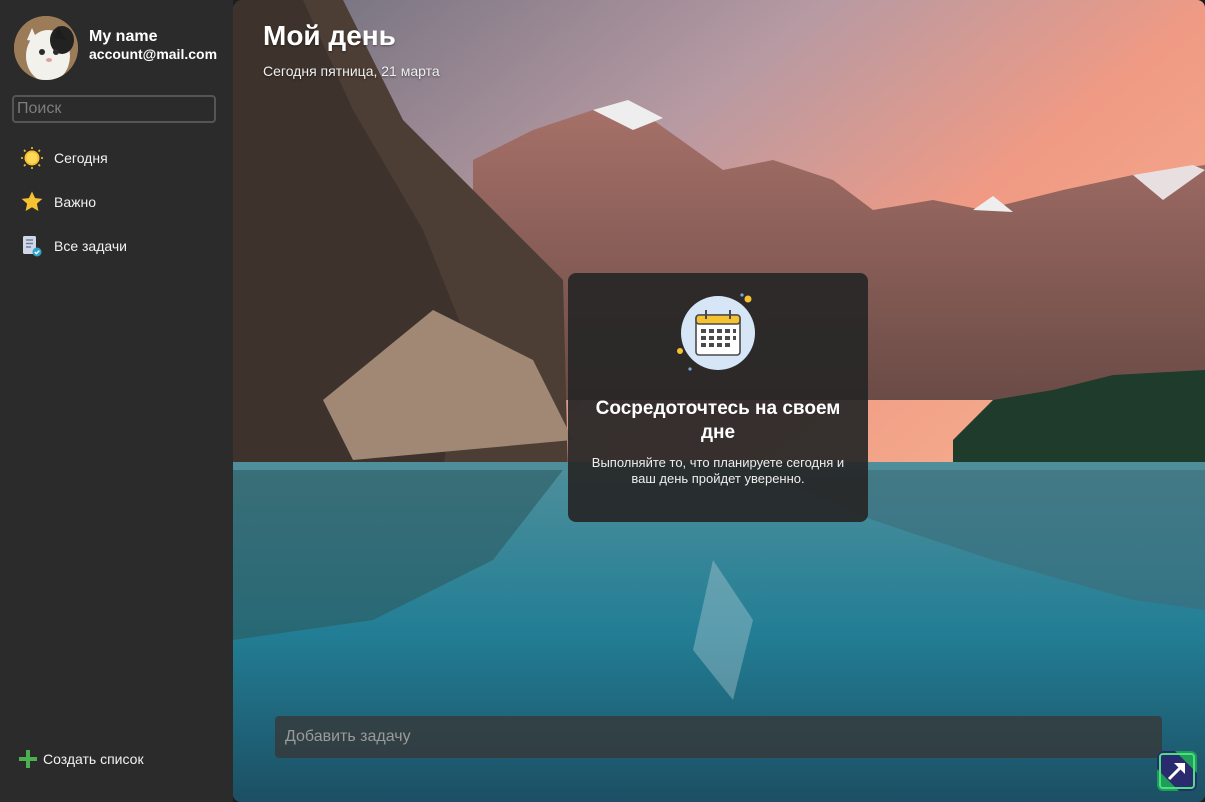 This screenshot has width=1205, height=802. I want to click on page-subtitle-date: Сегодня пятница, 21 марта, so click(351, 71).